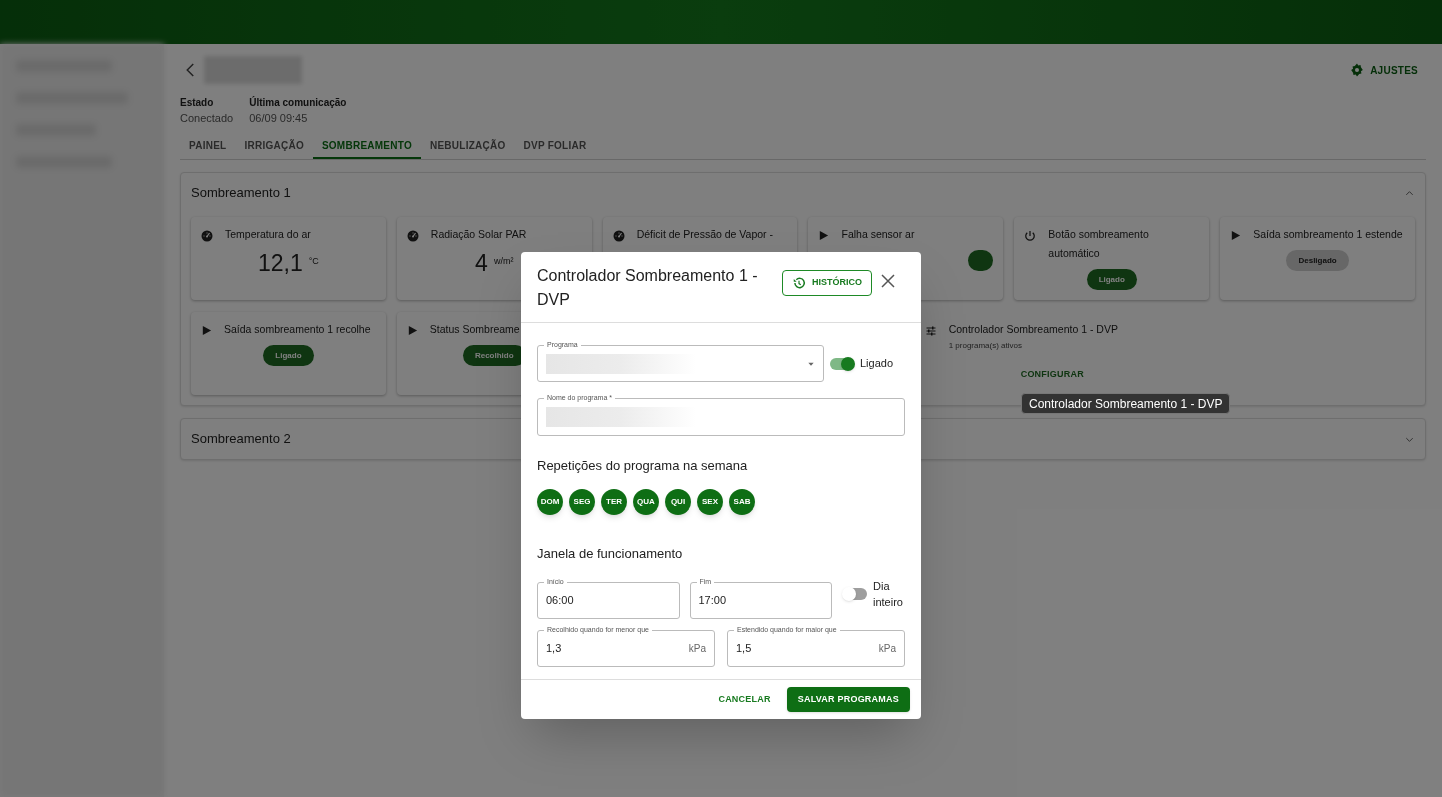 This screenshot has height=797, width=1442. What do you see at coordinates (1384, 70) in the screenshot?
I see `settings-button: AJUSTES` at bounding box center [1384, 70].